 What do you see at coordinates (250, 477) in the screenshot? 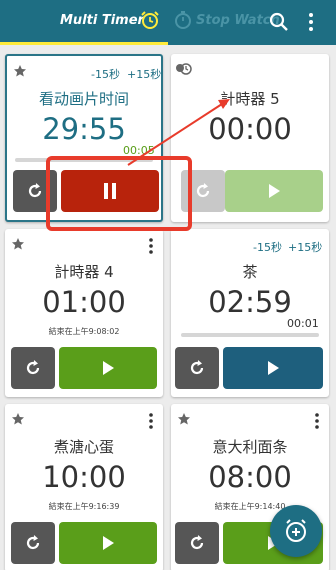
I see `timer-time: 08:00` at bounding box center [250, 477].